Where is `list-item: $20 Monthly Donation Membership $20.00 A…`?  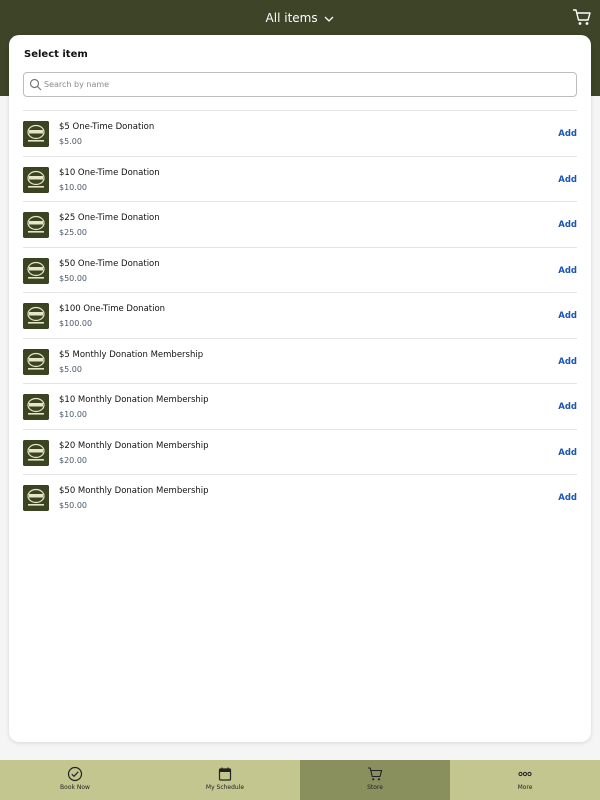
list-item: $20 Monthly Donation Membership $20.00 A… is located at coordinates (300, 451).